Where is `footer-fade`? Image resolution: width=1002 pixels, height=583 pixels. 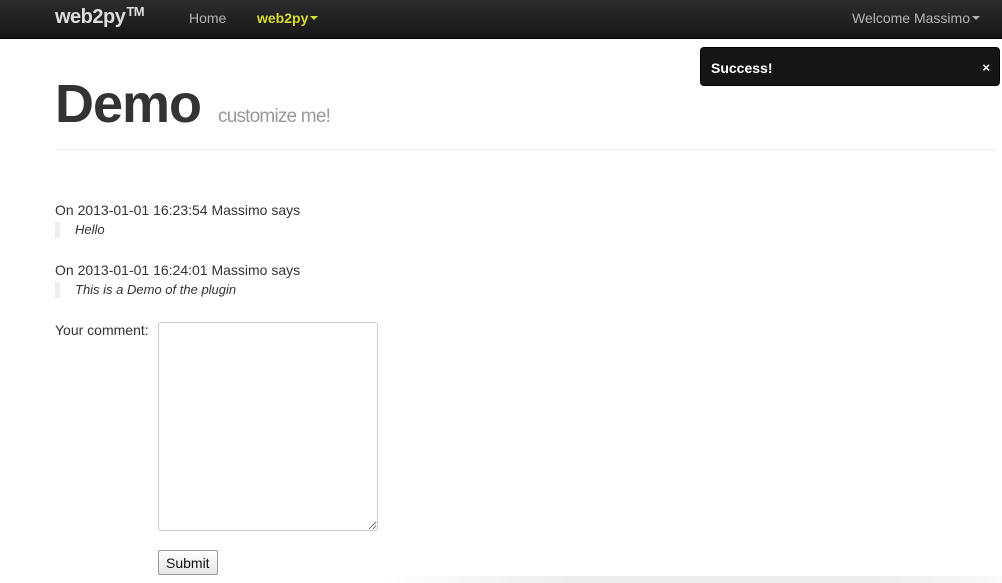 footer-fade is located at coordinates (691, 579).